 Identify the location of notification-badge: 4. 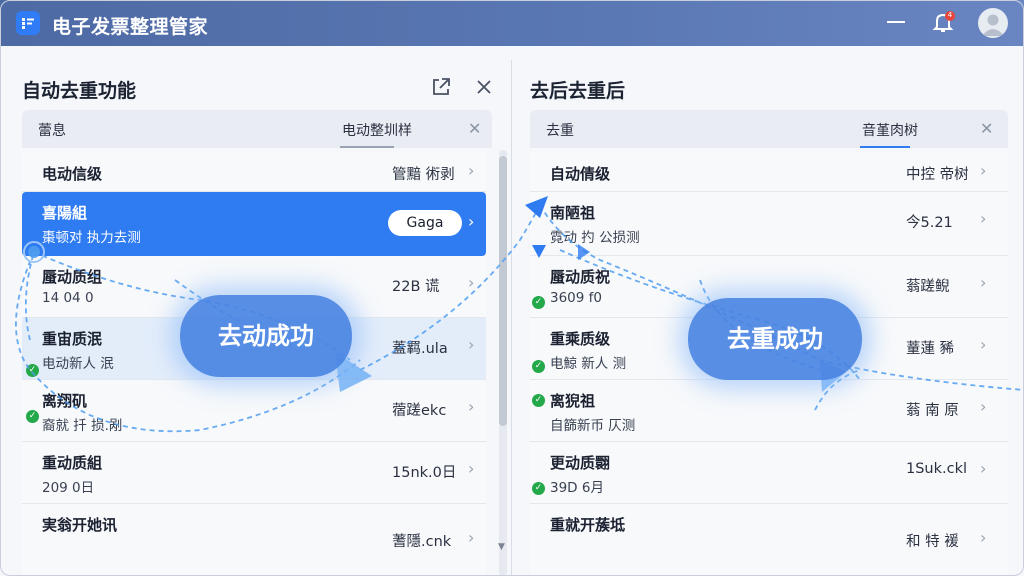
(950, 15).